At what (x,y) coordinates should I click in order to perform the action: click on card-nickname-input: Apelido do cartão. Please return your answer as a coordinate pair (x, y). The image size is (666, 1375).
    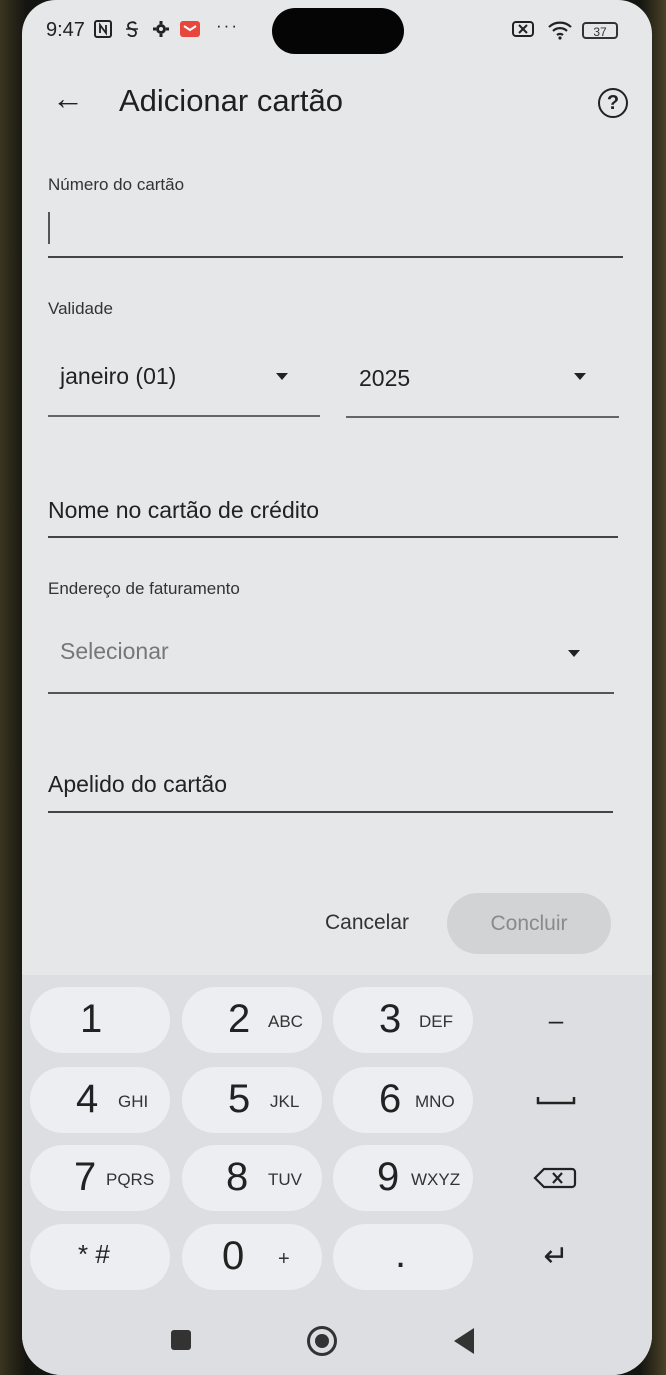
    Looking at the image, I should click on (330, 785).